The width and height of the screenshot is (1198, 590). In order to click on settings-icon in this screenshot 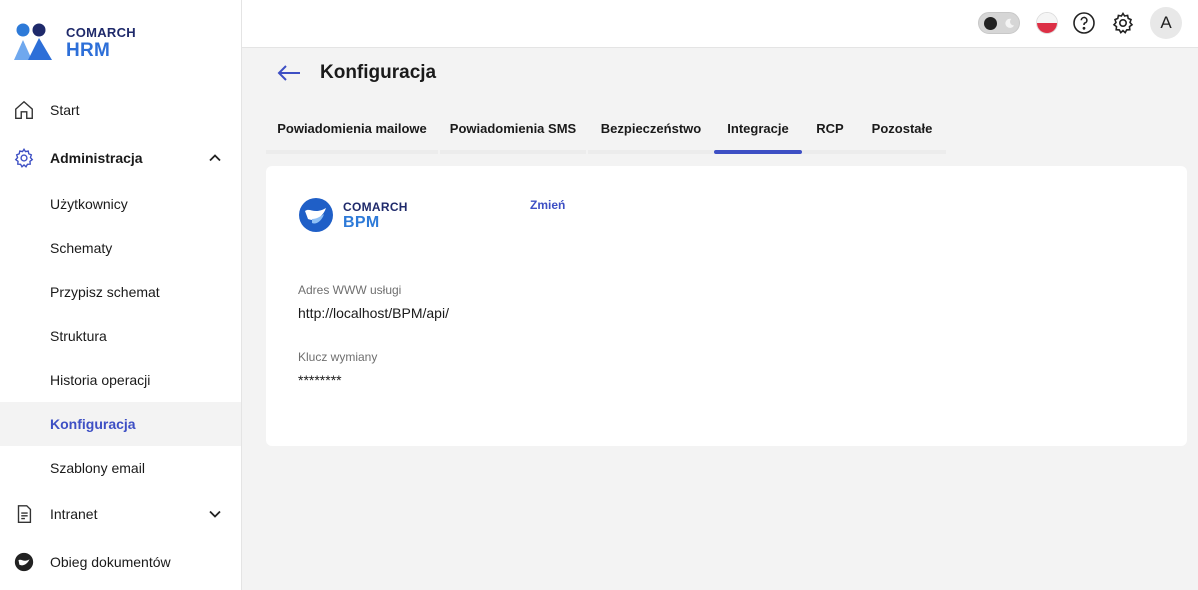, I will do `click(1123, 23)`.